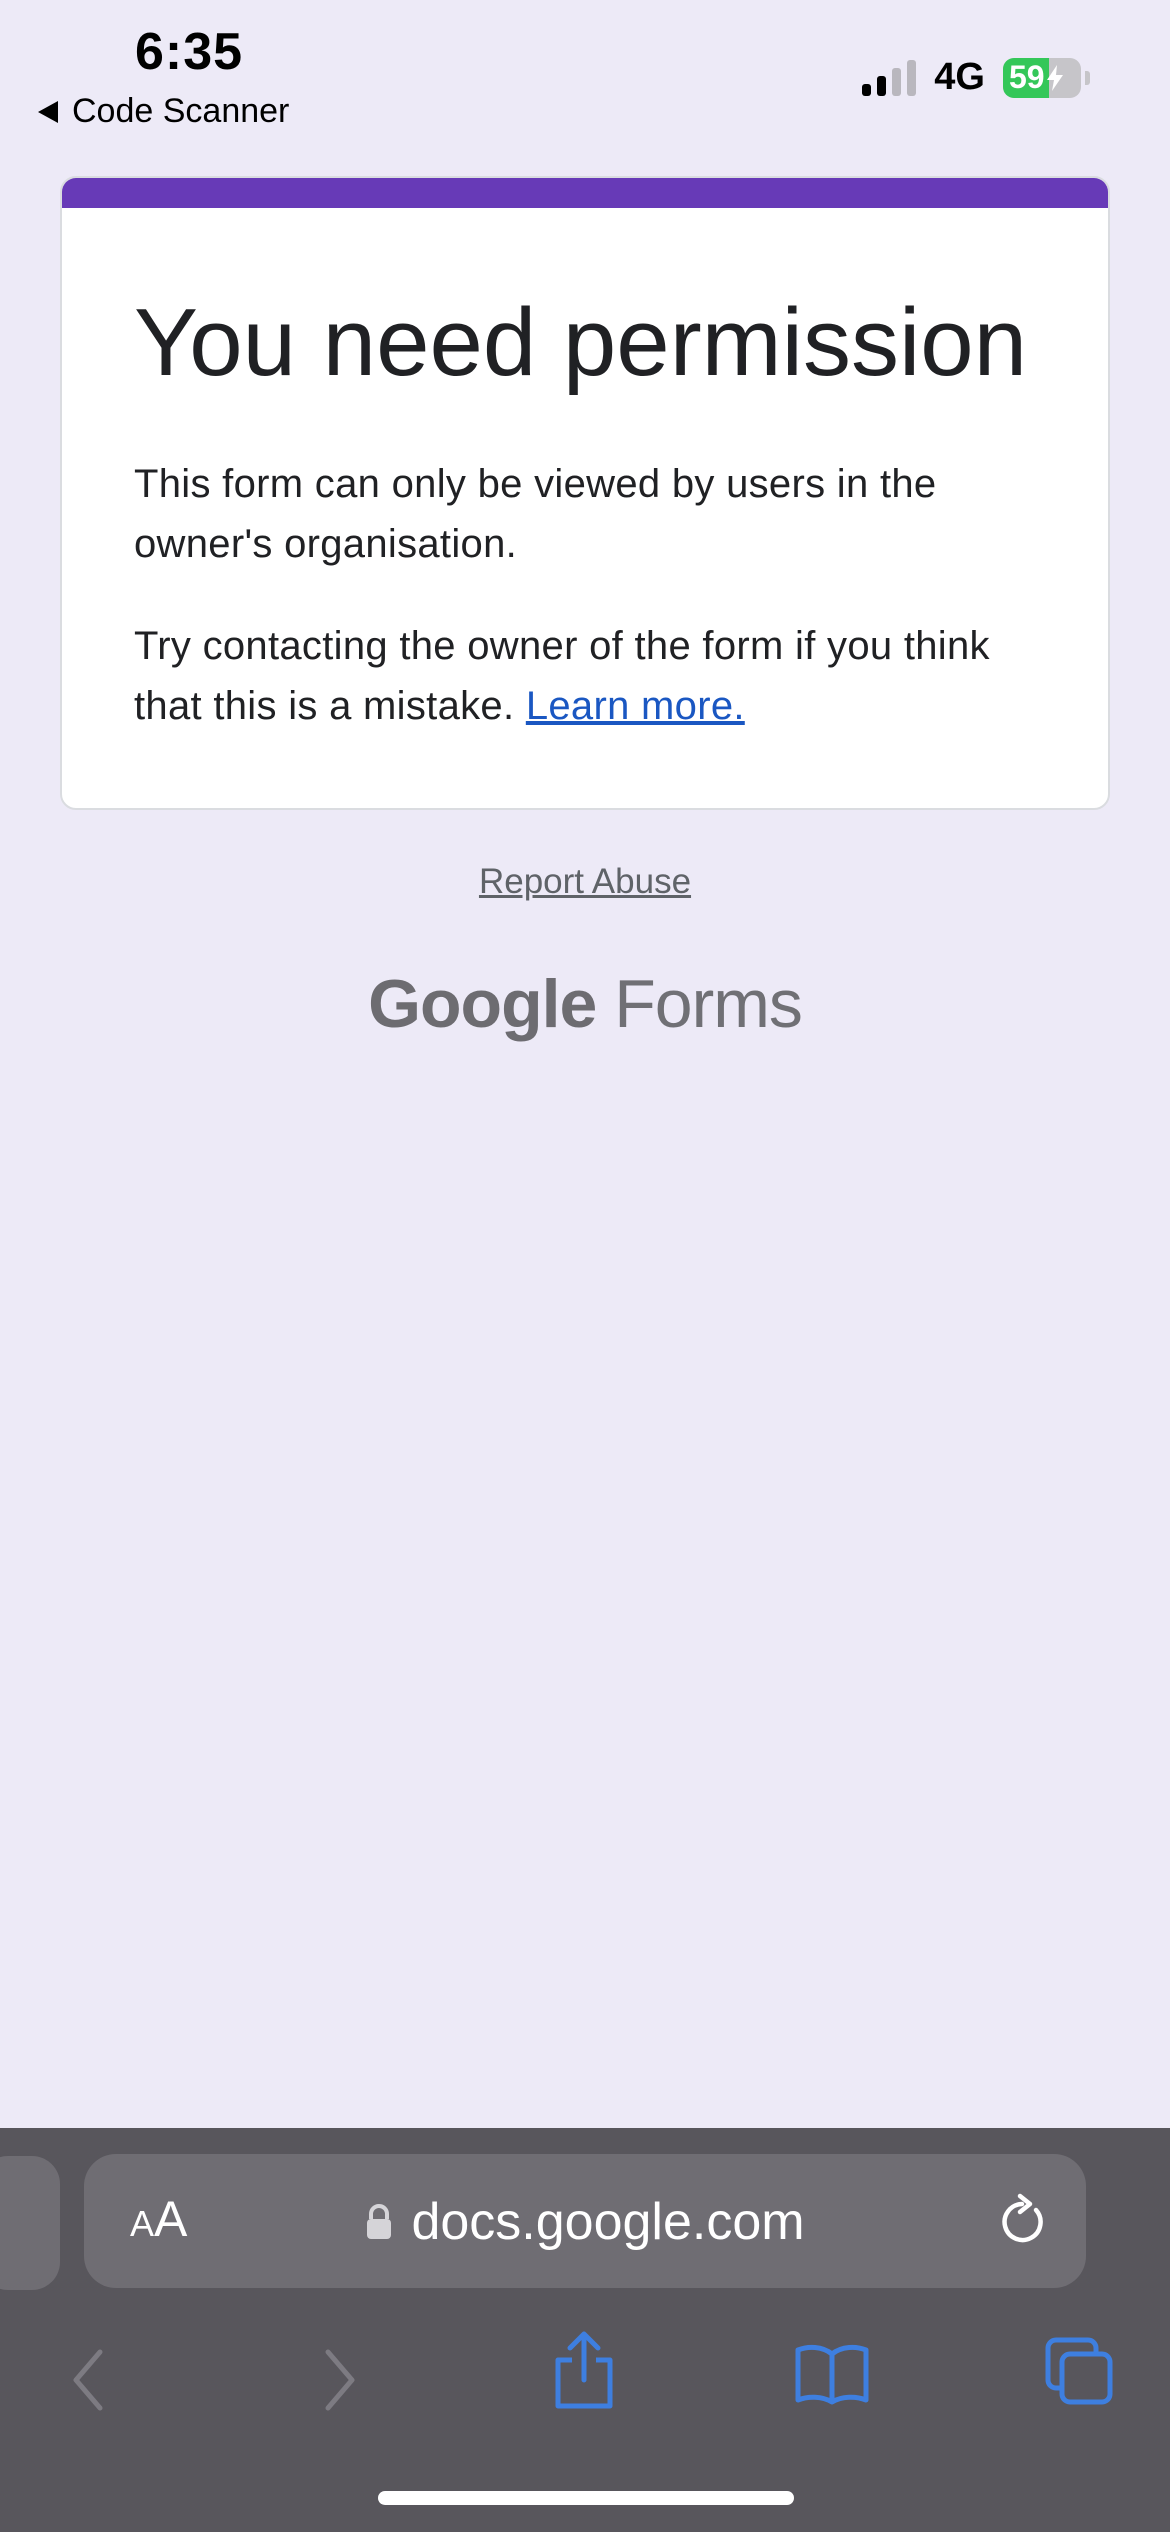 The image size is (1170, 2532). I want to click on forward-icon, so click(340, 2380).